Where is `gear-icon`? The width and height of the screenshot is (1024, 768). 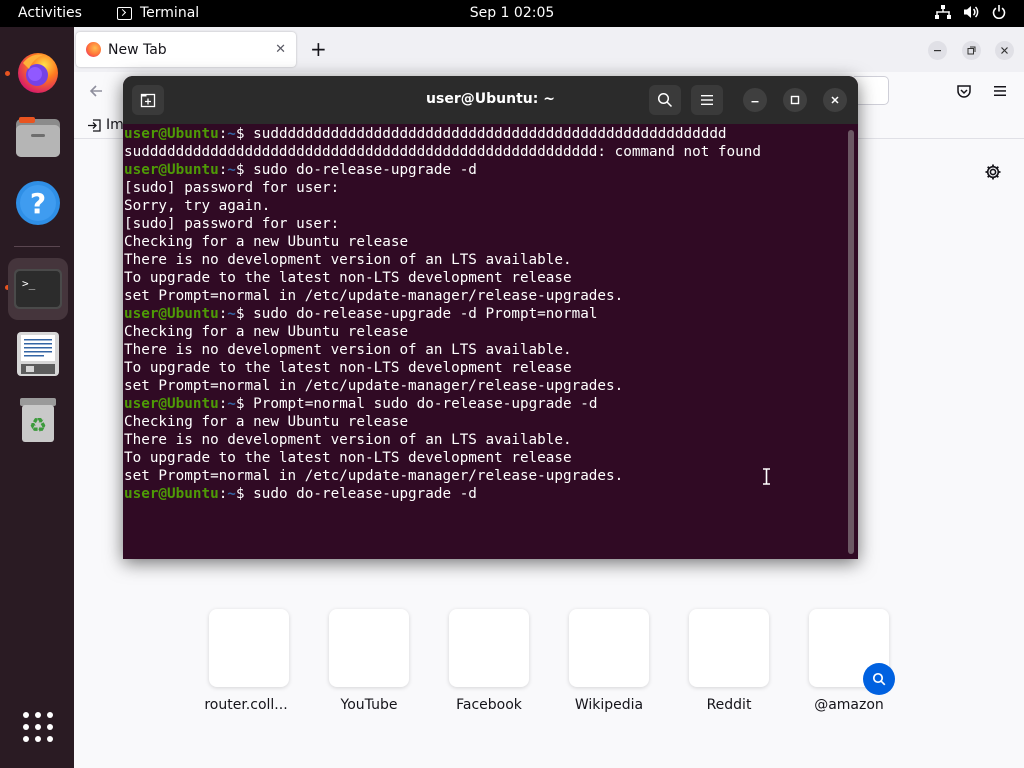 gear-icon is located at coordinates (993, 172).